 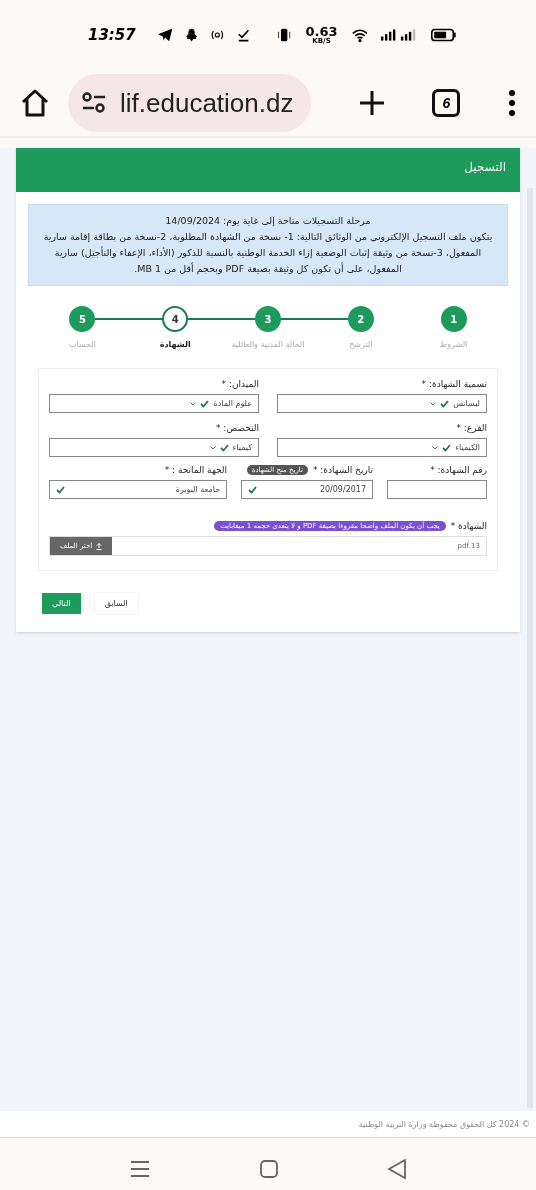 What do you see at coordinates (268, 221) in the screenshot?
I see `deadline-text: مرحلة التسجيلات متاحة إلى غاية يوم: 14/09/2024` at bounding box center [268, 221].